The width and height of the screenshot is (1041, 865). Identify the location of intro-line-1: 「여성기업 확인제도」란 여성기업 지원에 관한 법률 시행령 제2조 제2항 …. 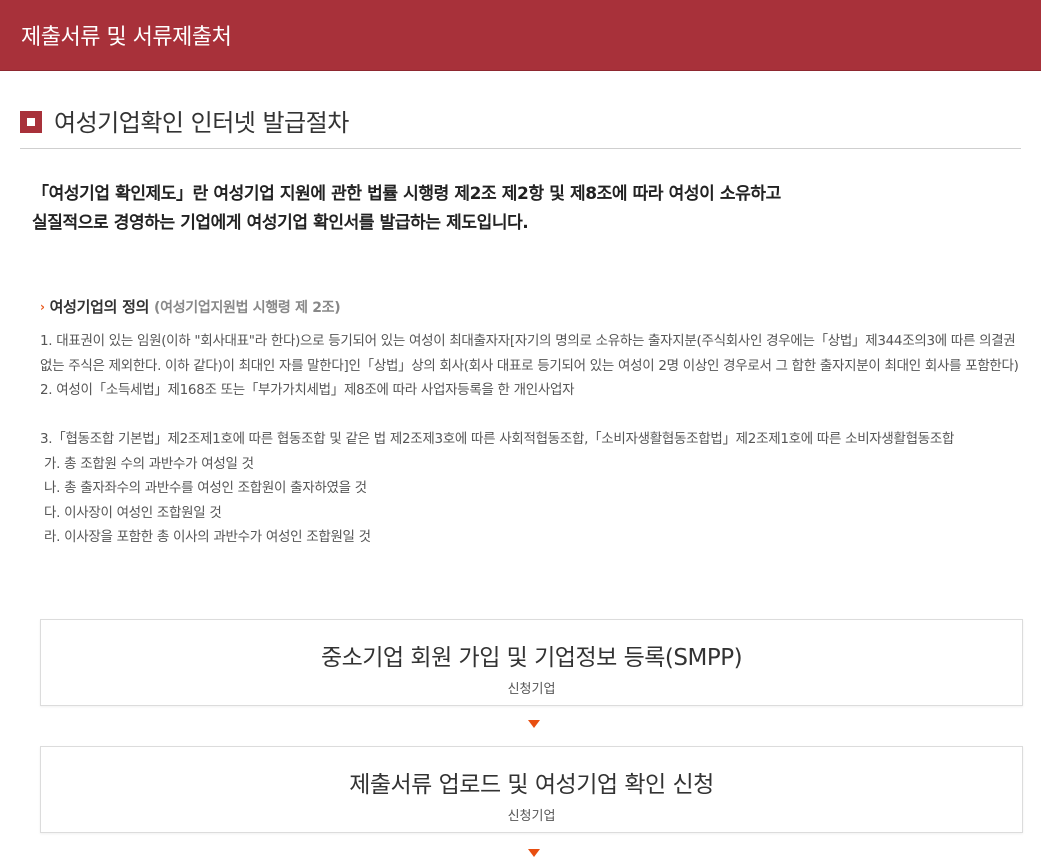
(406, 194).